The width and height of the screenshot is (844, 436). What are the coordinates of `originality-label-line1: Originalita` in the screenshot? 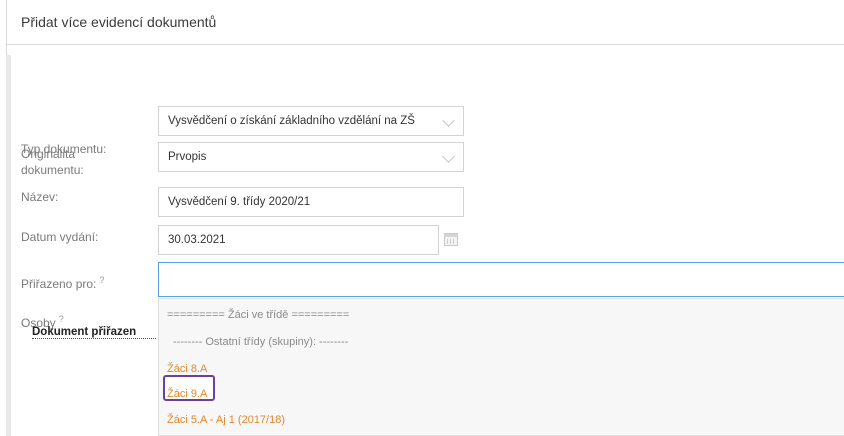 It's located at (48, 154).